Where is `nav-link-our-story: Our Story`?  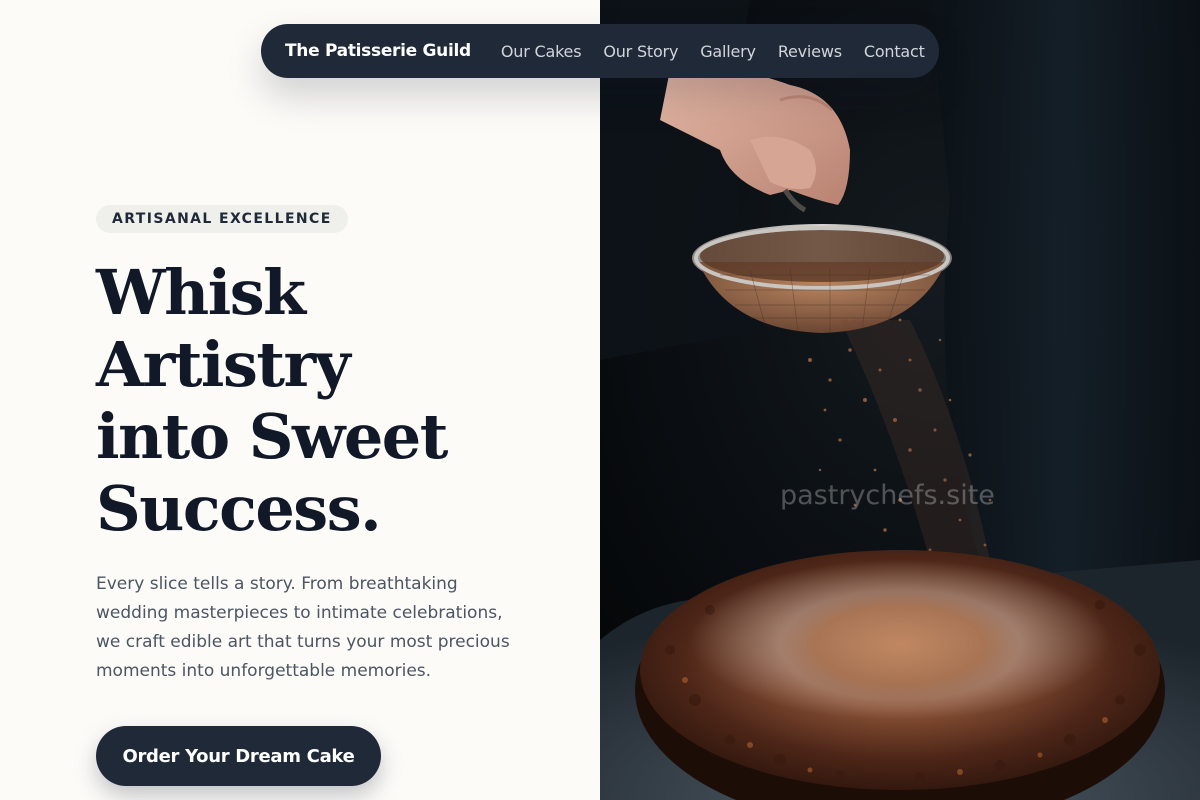 nav-link-our-story: Our Story is located at coordinates (640, 51).